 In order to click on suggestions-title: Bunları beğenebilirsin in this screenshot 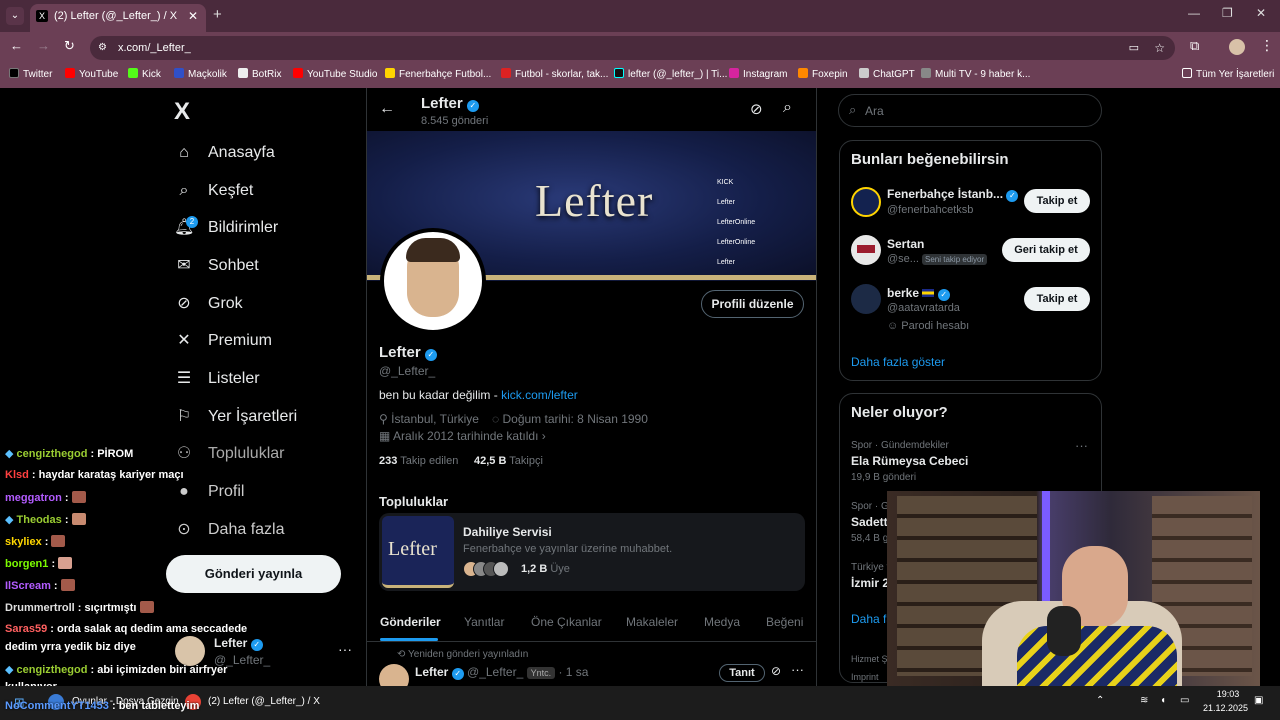, I will do `click(930, 159)`.